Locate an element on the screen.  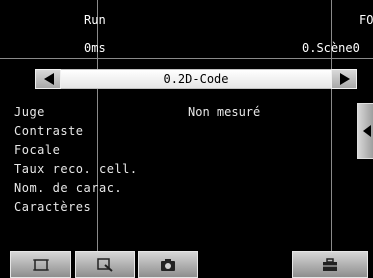
camera-icon is located at coordinates (168, 264).